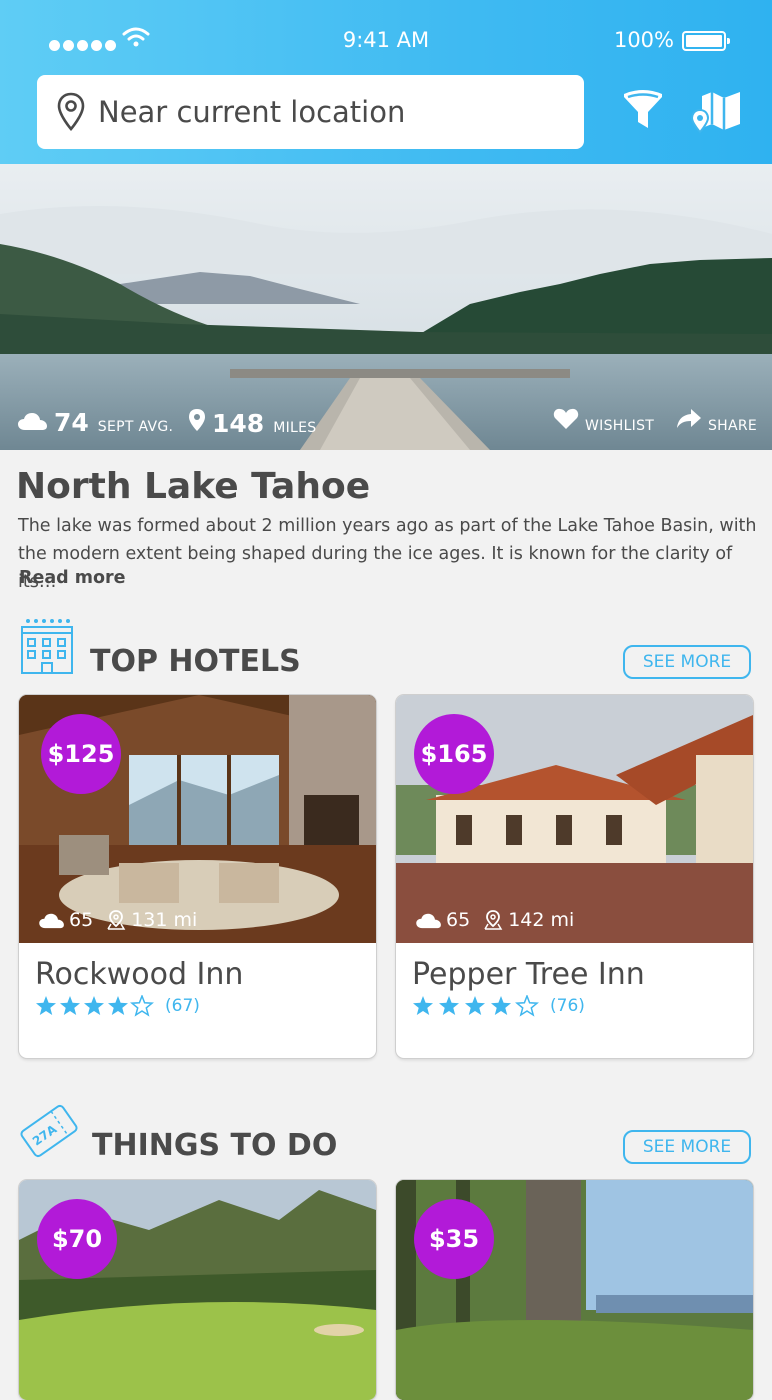  I want to click on hotel-building-icon, so click(47, 646).